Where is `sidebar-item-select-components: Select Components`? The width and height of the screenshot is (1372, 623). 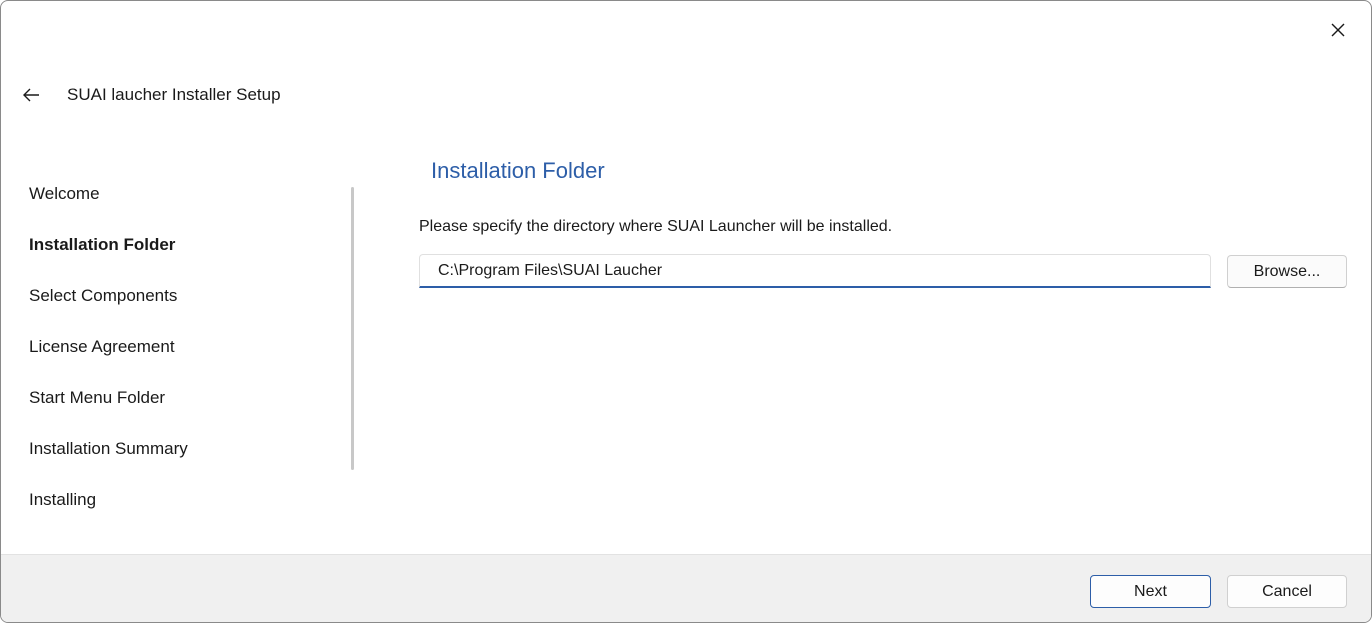 sidebar-item-select-components: Select Components is located at coordinates (103, 295).